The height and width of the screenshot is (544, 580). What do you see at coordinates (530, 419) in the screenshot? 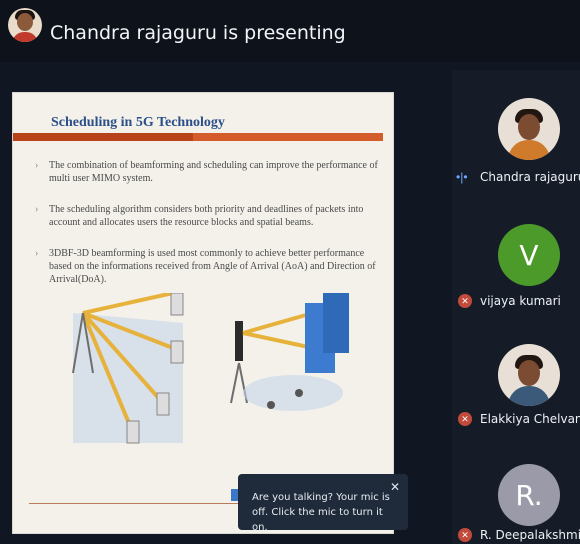
I see `participant-name: Elakkiya Chelvan` at bounding box center [530, 419].